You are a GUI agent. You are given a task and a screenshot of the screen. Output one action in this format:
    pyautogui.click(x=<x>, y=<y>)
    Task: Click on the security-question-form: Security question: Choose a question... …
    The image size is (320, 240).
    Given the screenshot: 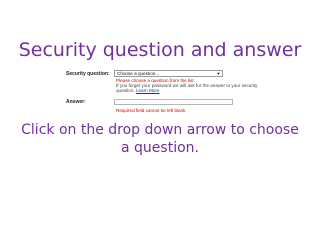 What is the action you would take?
    pyautogui.click(x=156, y=93)
    